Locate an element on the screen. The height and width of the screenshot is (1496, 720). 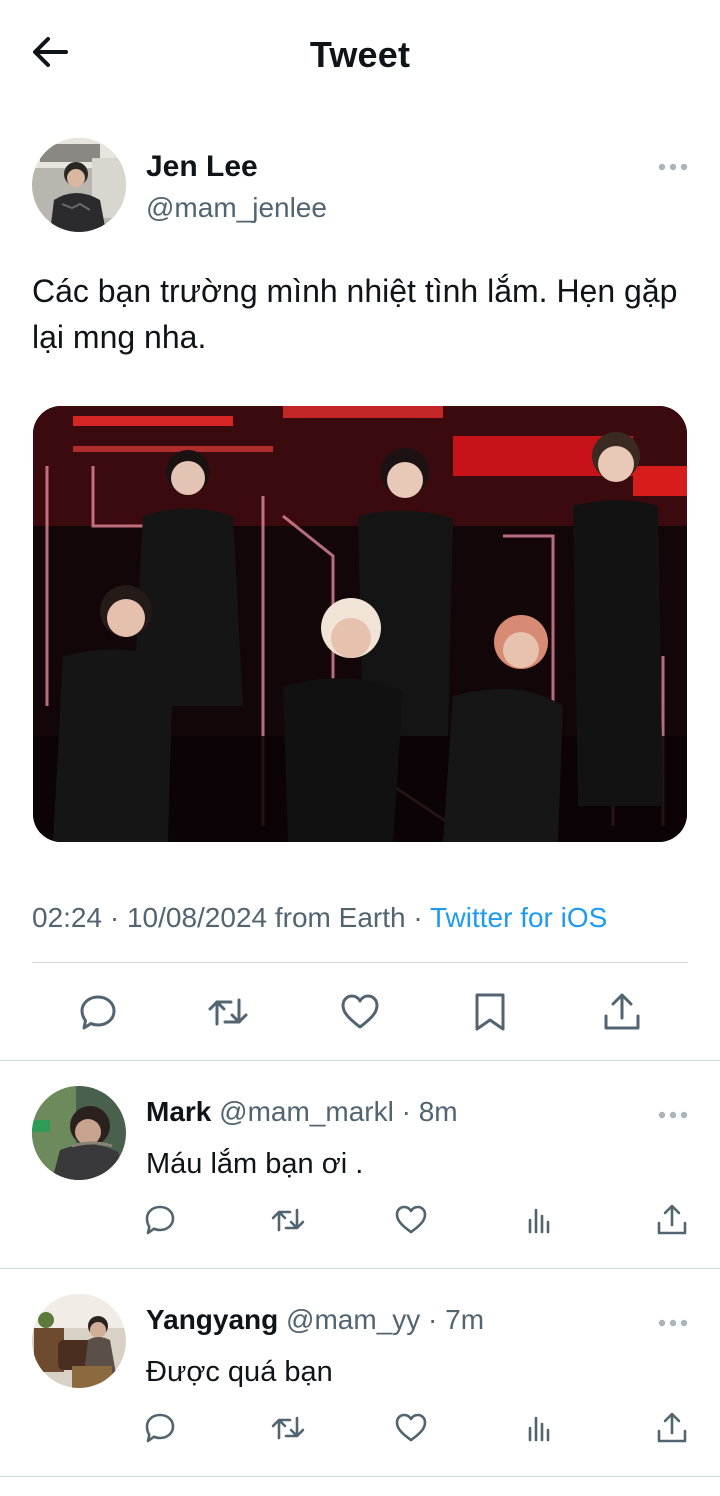
top-bar: Tweet is located at coordinates (360, 55).